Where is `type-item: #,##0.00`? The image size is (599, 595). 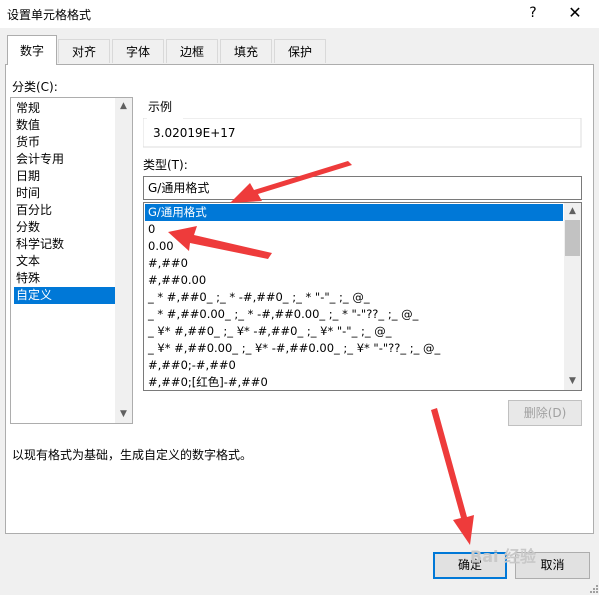
type-item: #,##0.00 is located at coordinates (175, 280).